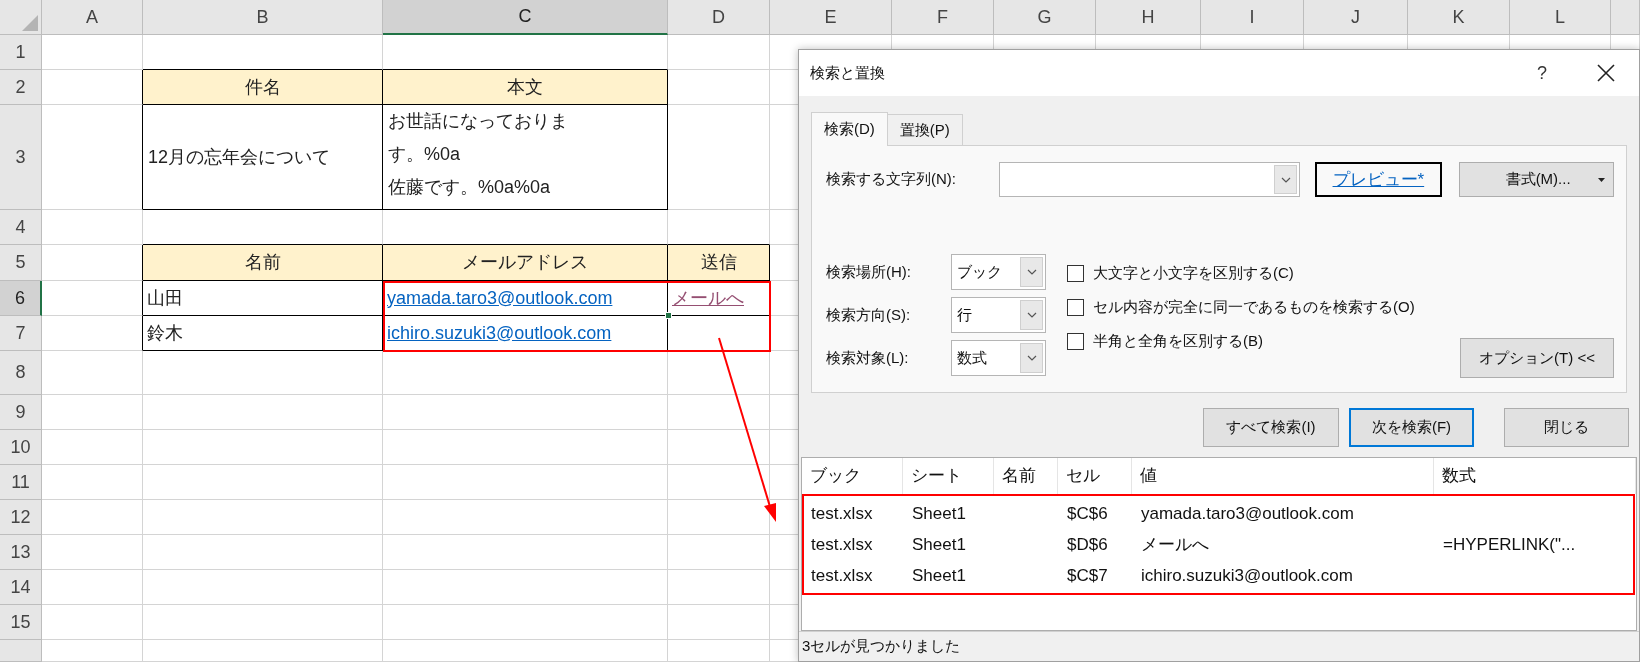 The width and height of the screenshot is (1640, 662). Describe the element at coordinates (1150, 179) in the screenshot. I see `combo-box` at that location.